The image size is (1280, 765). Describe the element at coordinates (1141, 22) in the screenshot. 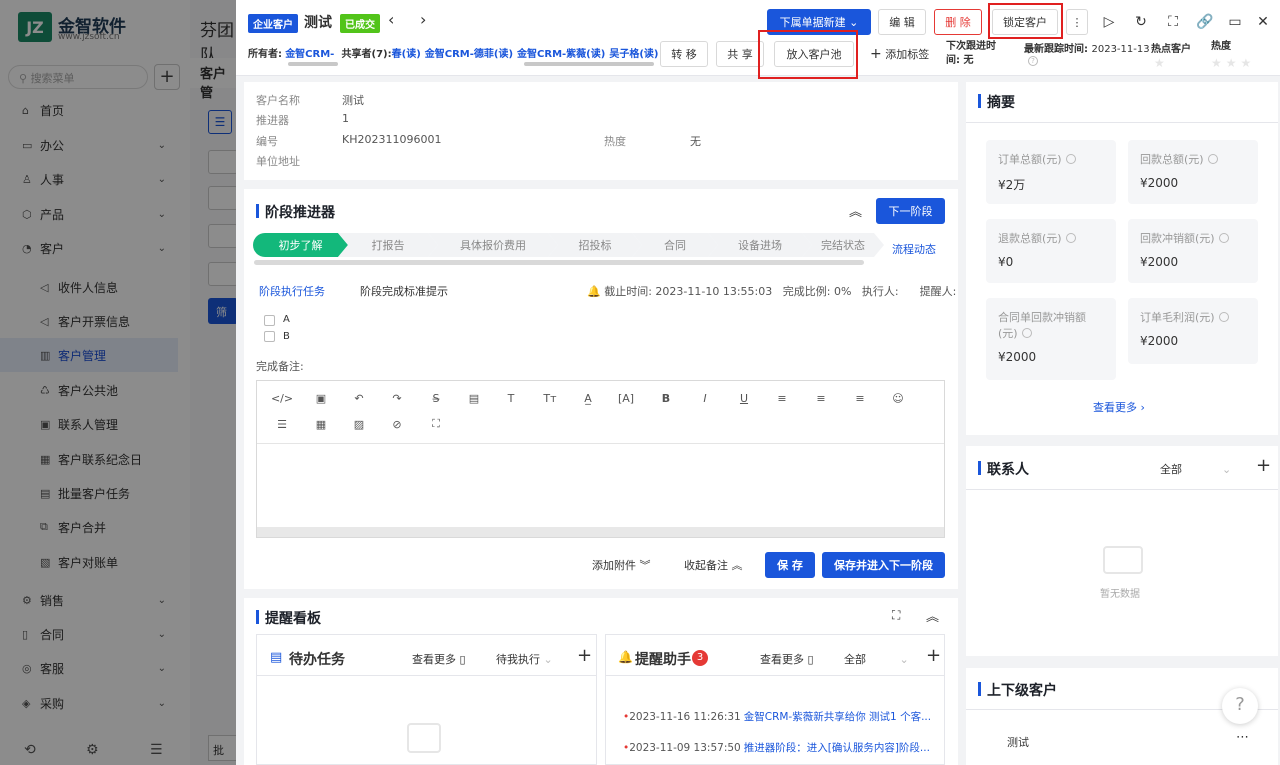

I see `refresh-icon: ↻` at that location.